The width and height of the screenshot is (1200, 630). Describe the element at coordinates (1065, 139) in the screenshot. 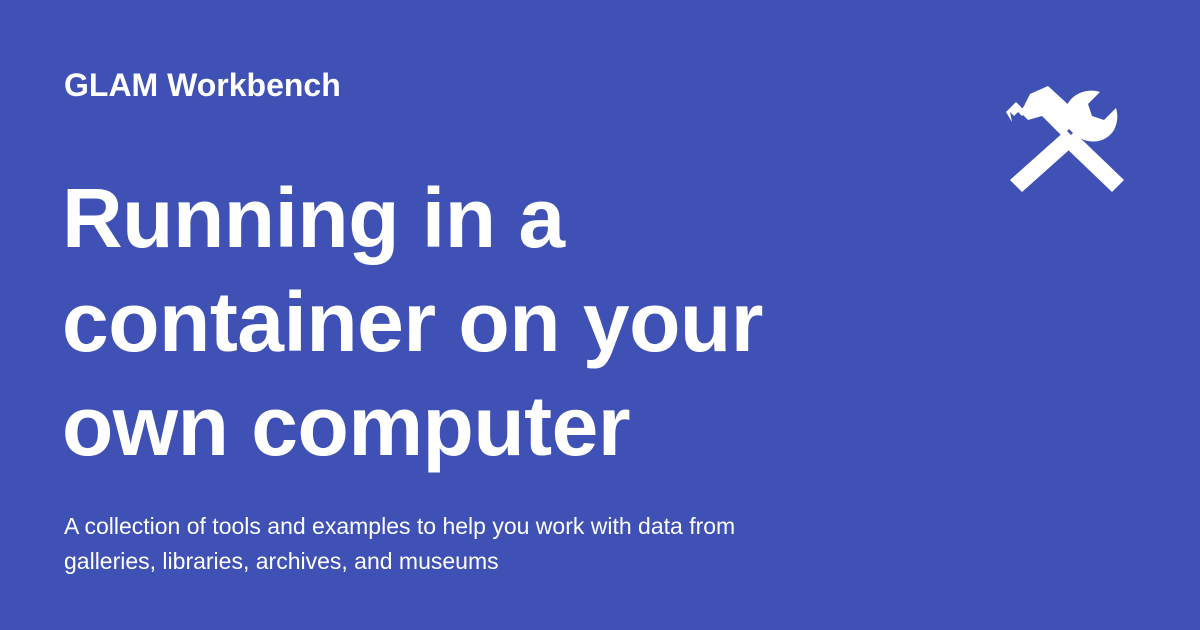

I see `tools-icon` at that location.